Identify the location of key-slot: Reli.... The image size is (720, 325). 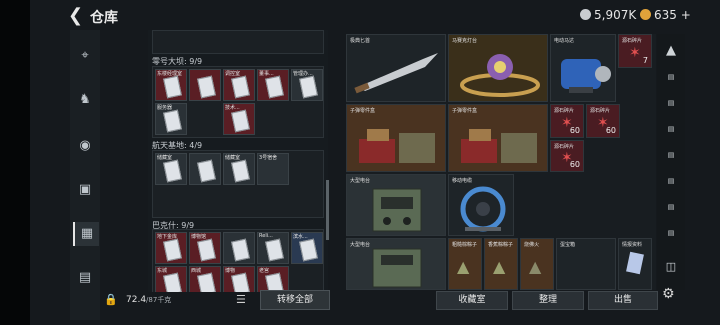
(273, 248).